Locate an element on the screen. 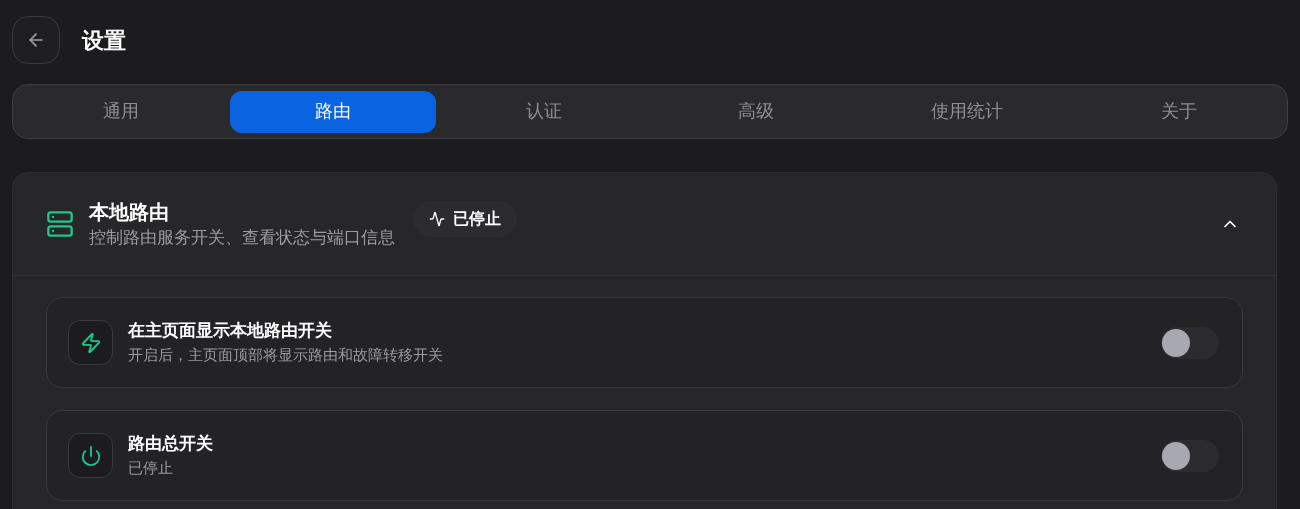 This screenshot has width=1300, height=509. tab: 认证 is located at coordinates (544, 111).